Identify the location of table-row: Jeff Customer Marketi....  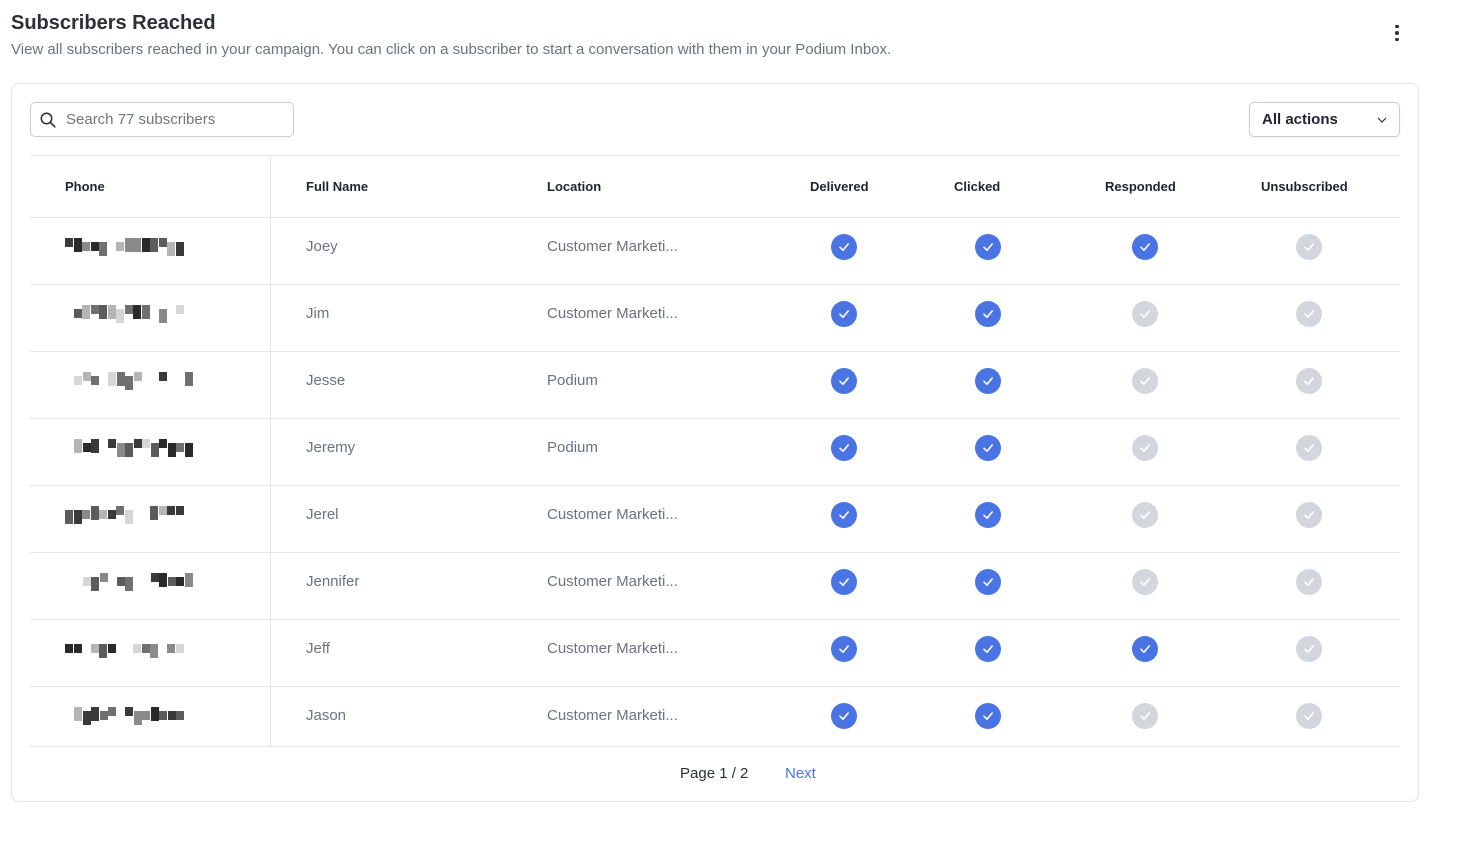
(715, 653).